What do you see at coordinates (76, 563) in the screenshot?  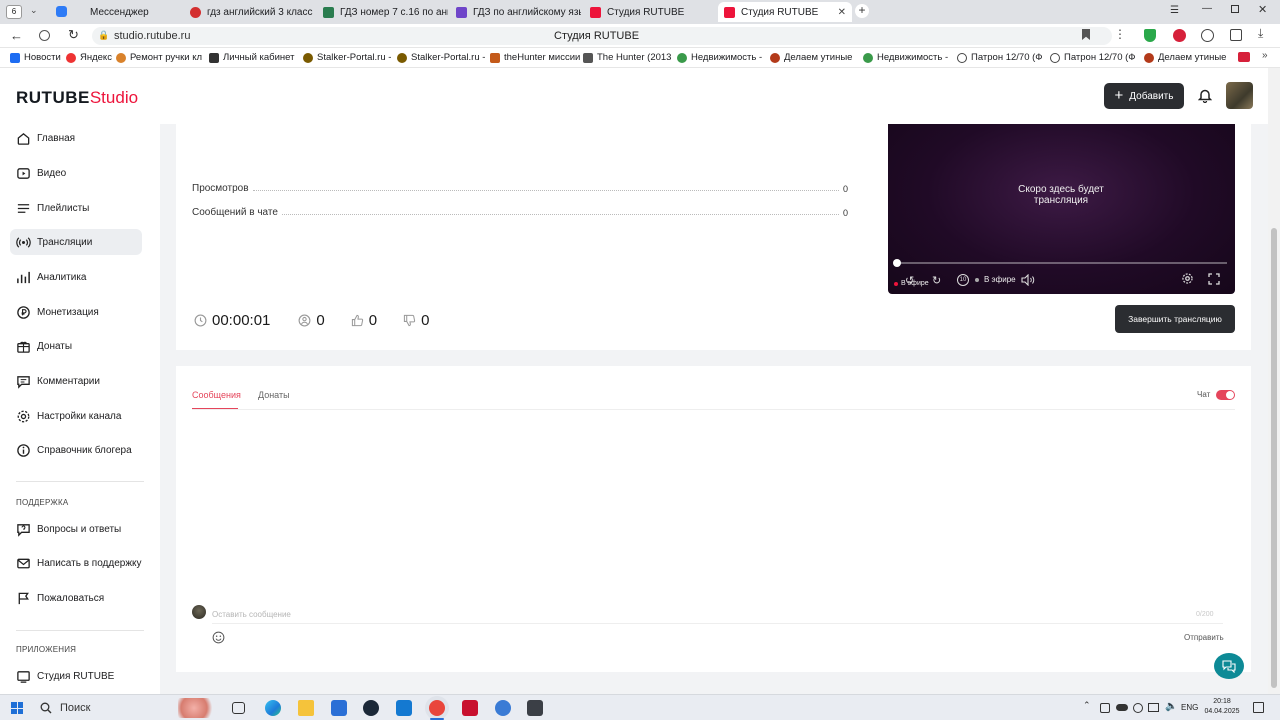 I see `sidebar-item-contact-support: Написать в поддержку` at bounding box center [76, 563].